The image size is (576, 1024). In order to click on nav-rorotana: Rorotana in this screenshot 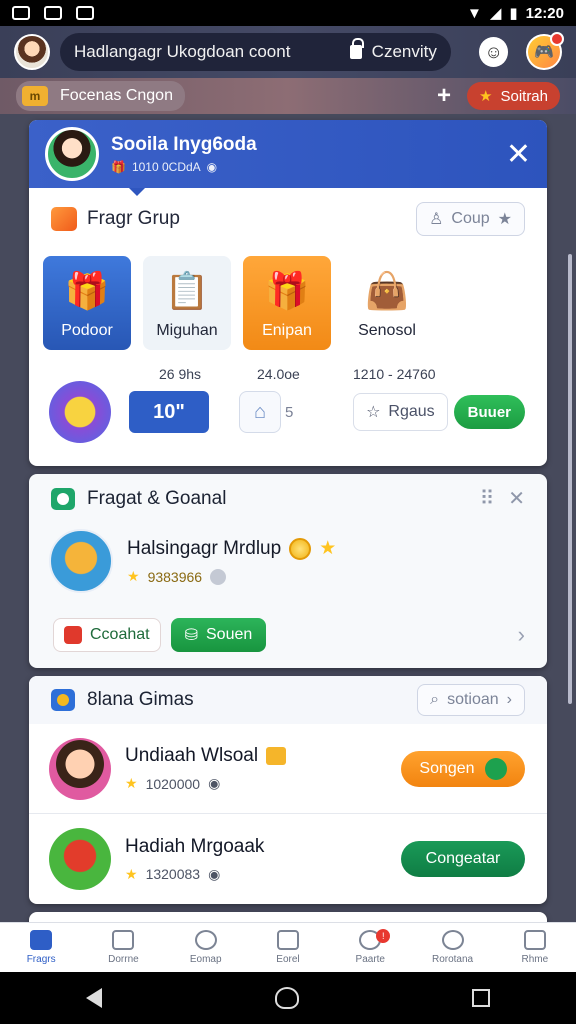, I will do `click(452, 947)`.